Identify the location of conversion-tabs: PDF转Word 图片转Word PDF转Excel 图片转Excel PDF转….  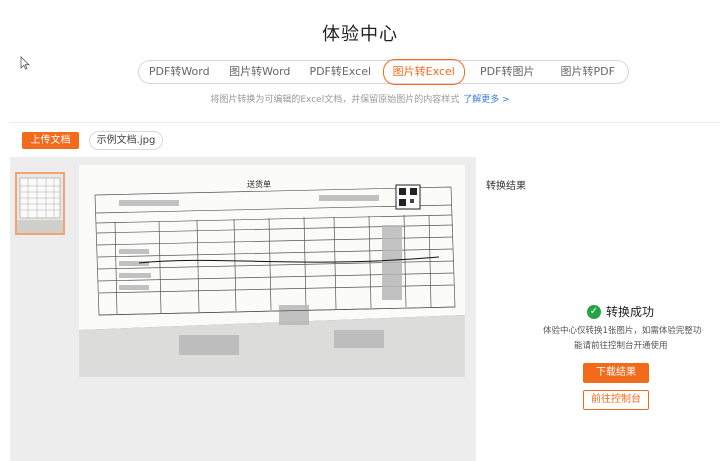
(383, 72).